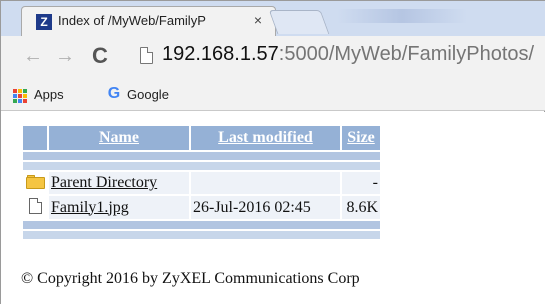 The height and width of the screenshot is (304, 545). Describe the element at coordinates (65, 56) in the screenshot. I see `forward-arrow-icon: →` at that location.